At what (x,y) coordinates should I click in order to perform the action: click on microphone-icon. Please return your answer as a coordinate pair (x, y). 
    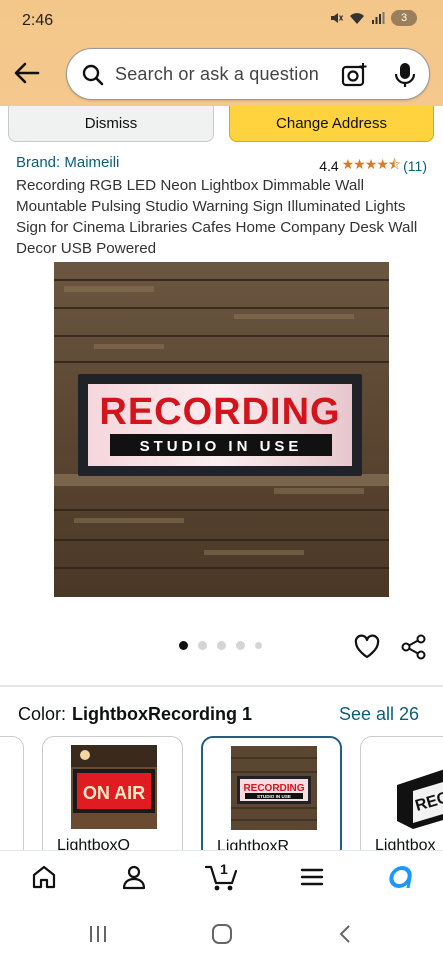
    Looking at the image, I should click on (405, 75).